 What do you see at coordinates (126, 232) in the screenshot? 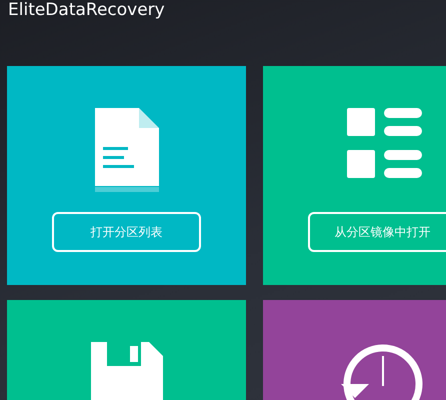
I see `tile-button: 打开分区列表` at bounding box center [126, 232].